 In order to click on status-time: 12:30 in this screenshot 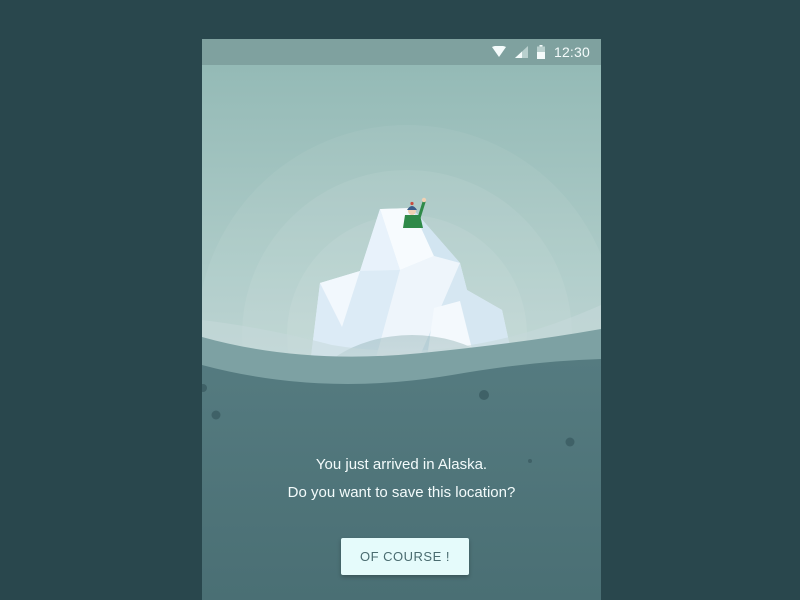, I will do `click(571, 52)`.